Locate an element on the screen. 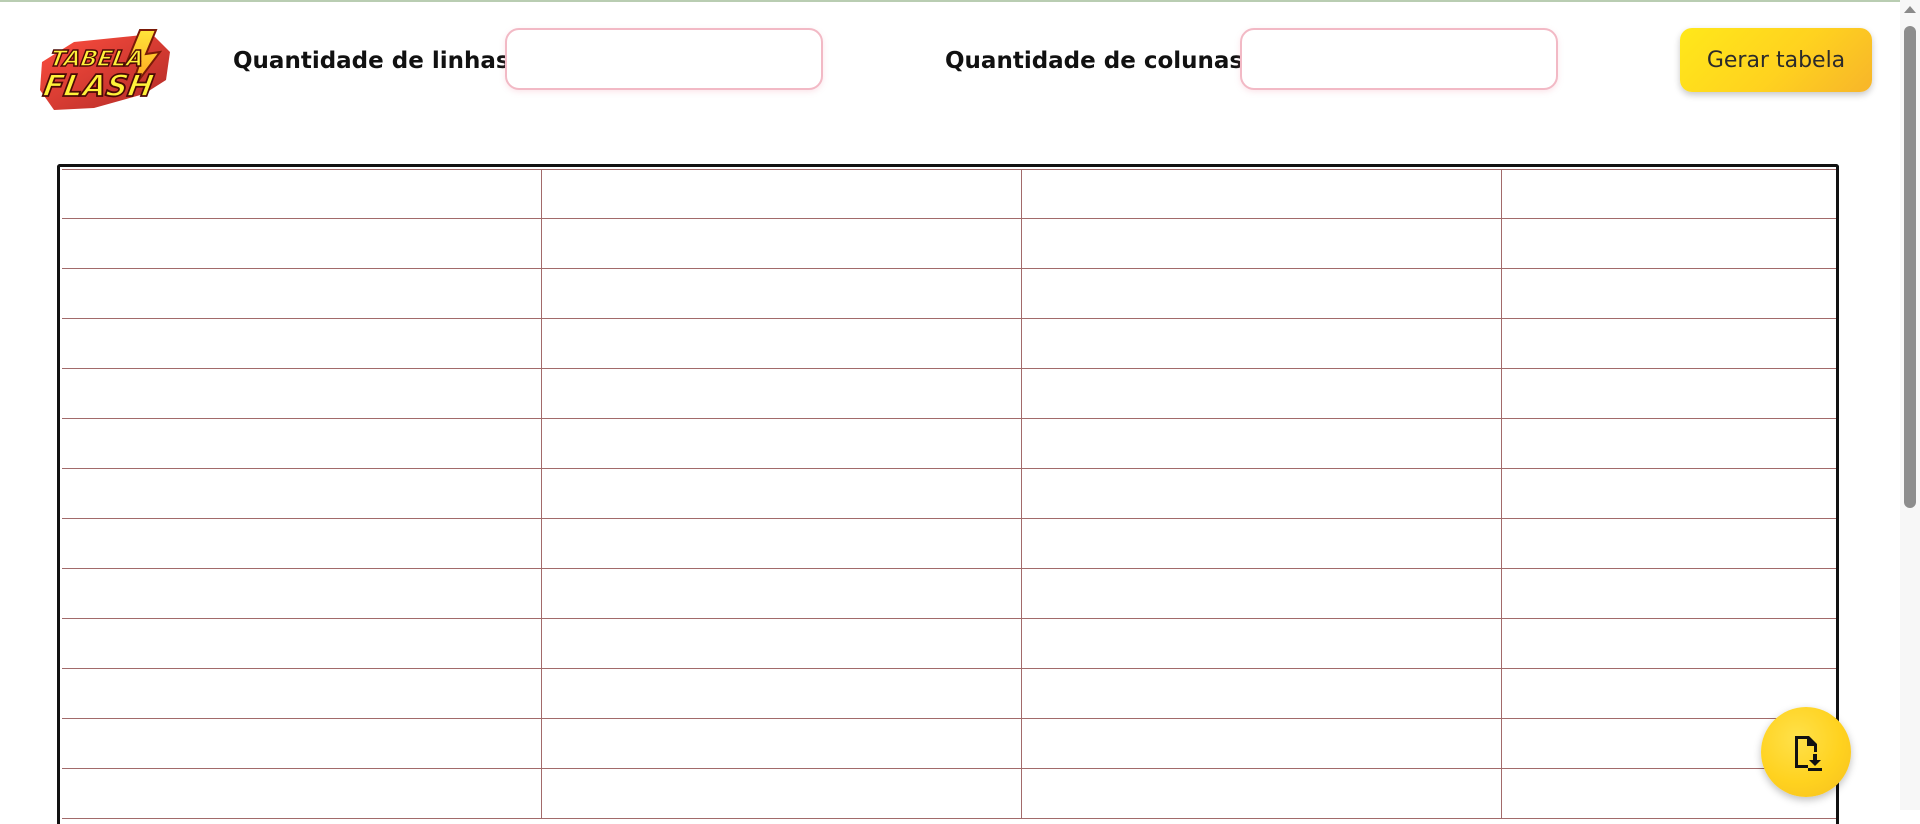  logo-text-line2: FLASH is located at coordinates (99, 86).